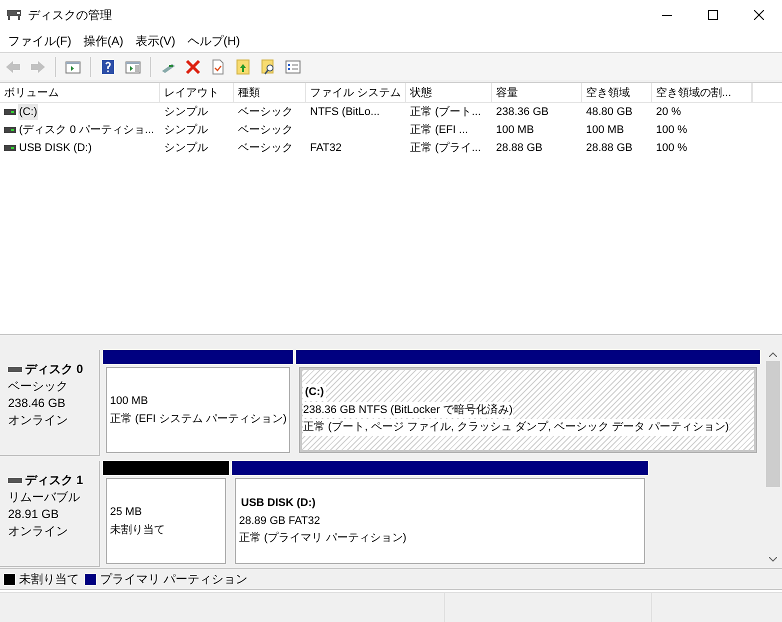  Describe the element at coordinates (213, 41) in the screenshot. I see `menu-item: ヘルプ(H)` at that location.